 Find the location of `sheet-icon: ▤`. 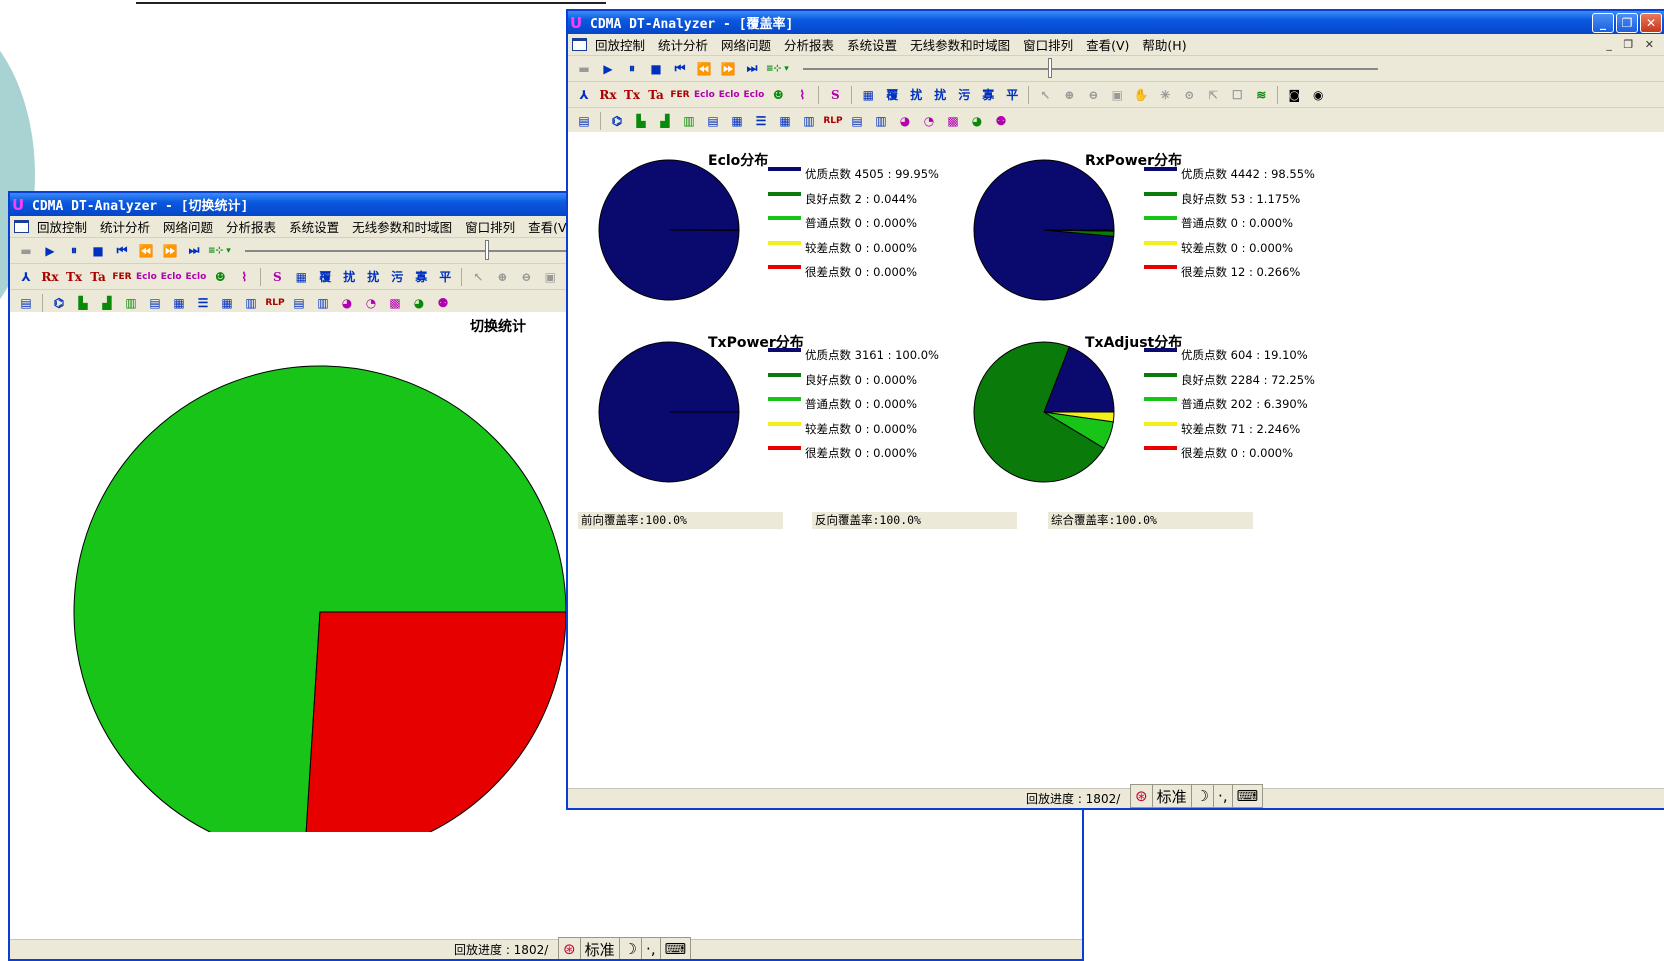

sheet-icon: ▤ is located at coordinates (299, 303).